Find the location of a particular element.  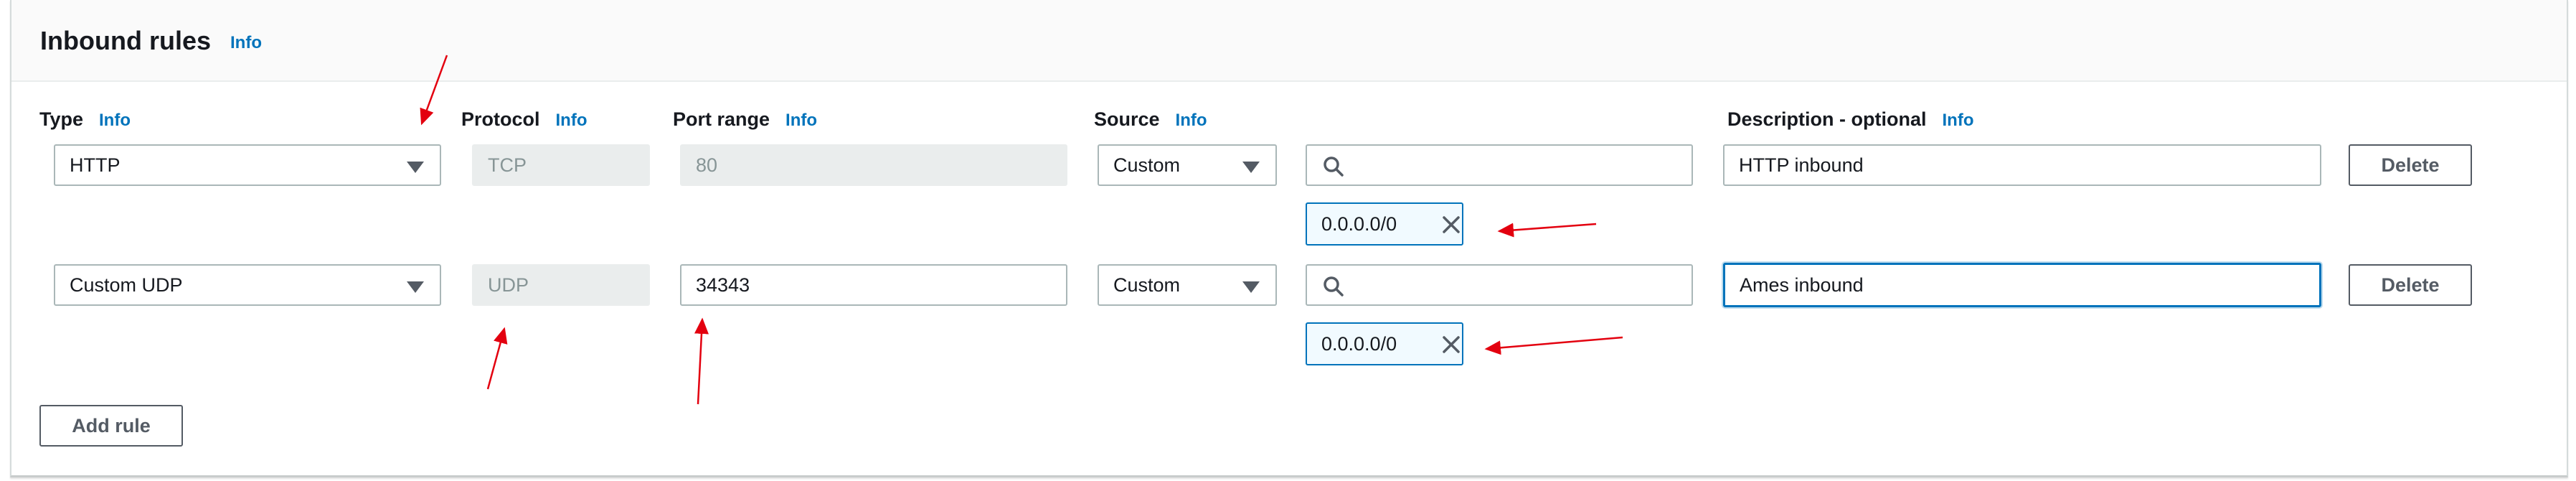

annotation-arrow-protocol is located at coordinates (497, 358).